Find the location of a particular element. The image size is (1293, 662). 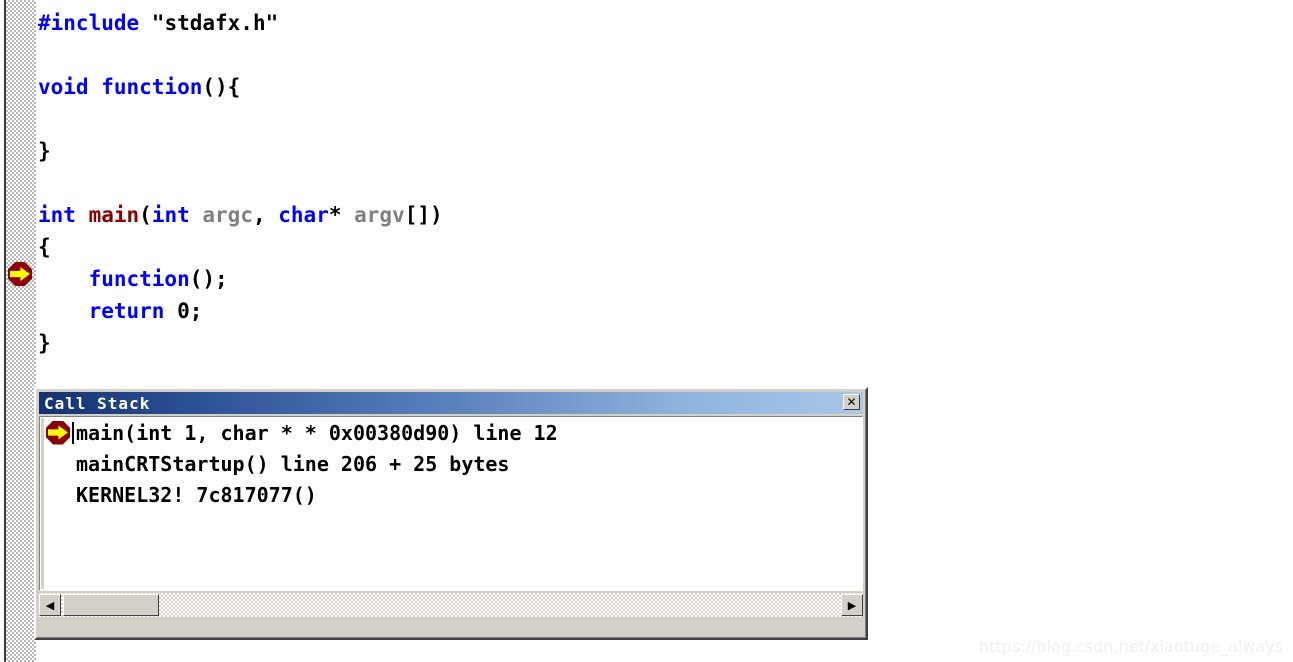

code-token: []) is located at coordinates (423, 215).